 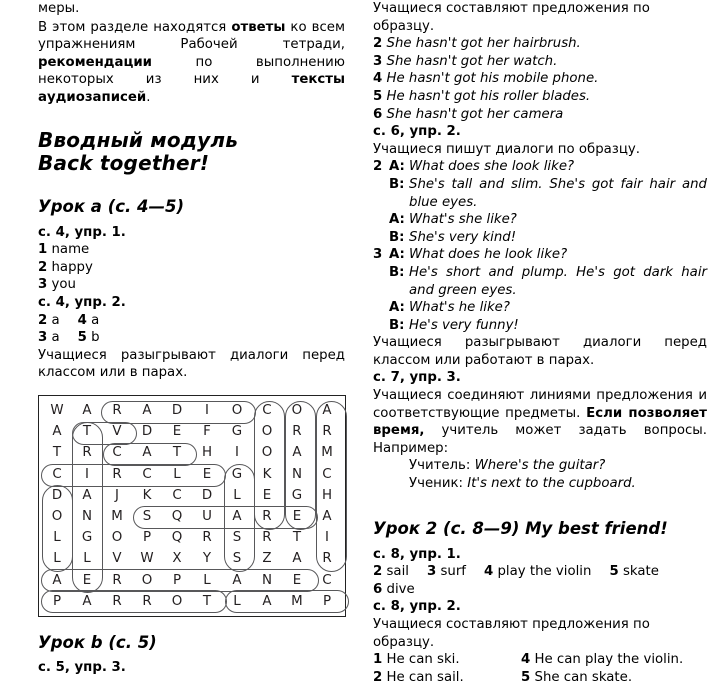 I want to click on wordsearch-row: LGOPQRSRTI, so click(x=192, y=537).